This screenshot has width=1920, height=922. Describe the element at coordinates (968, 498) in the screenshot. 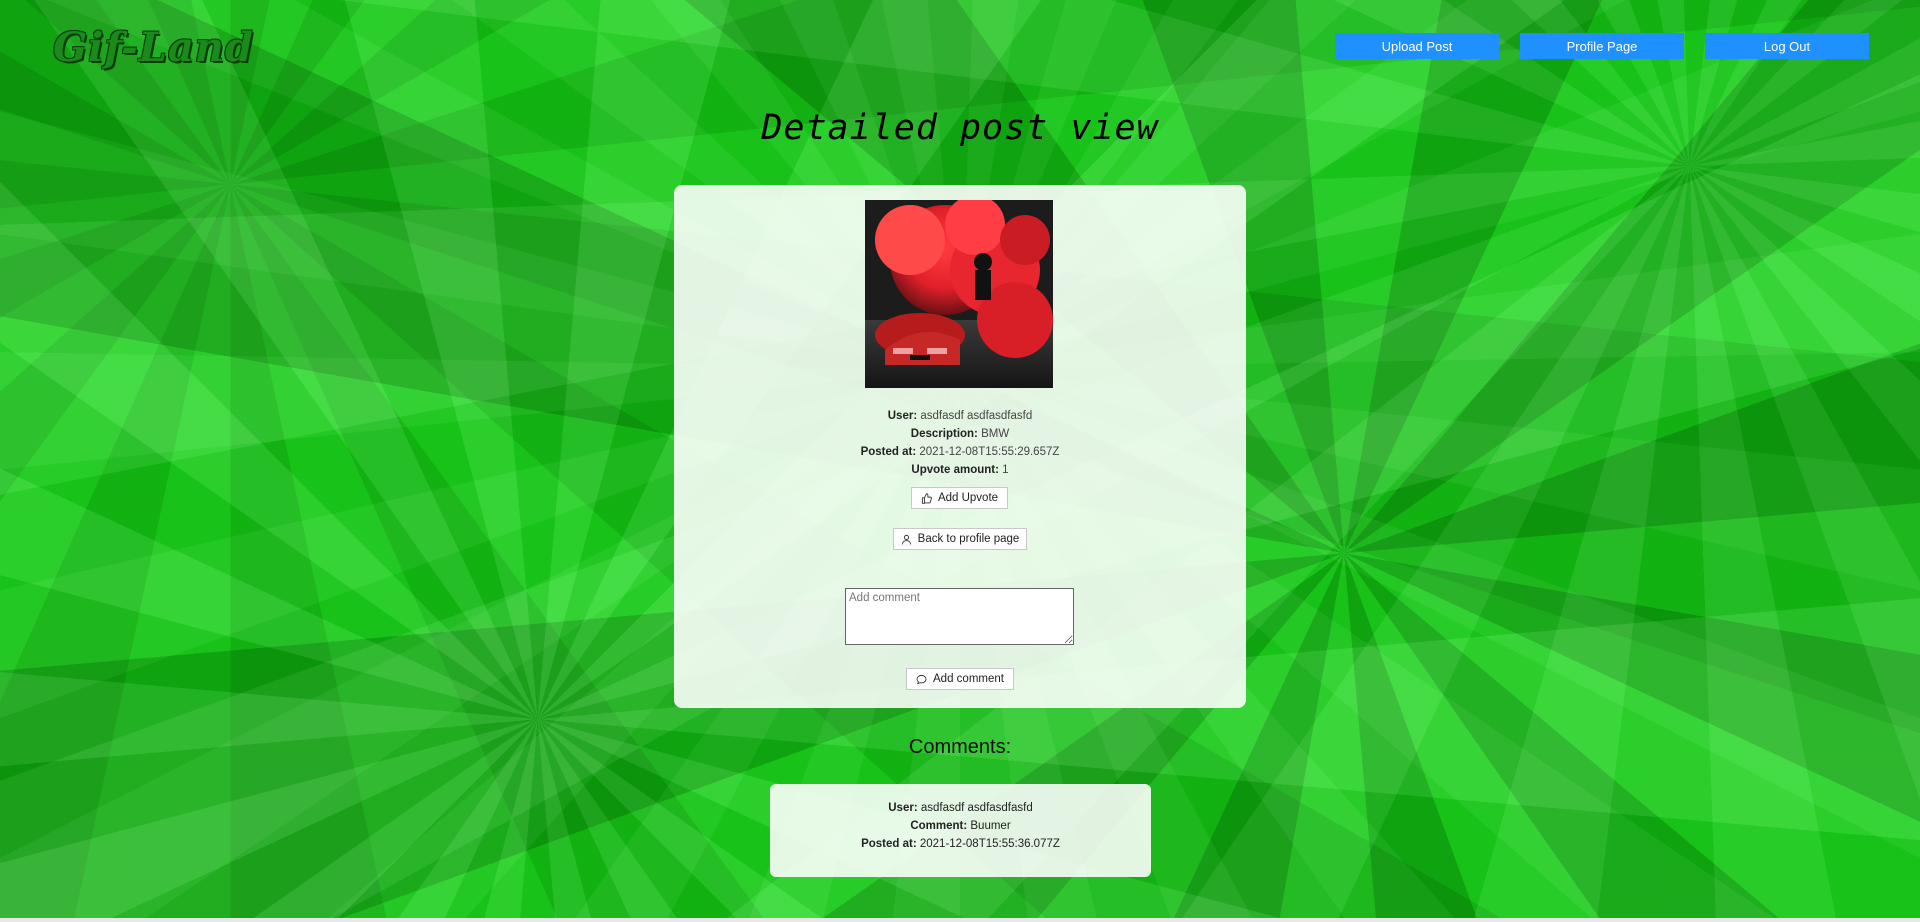

I see `add-upvote-label: Add Upvote` at that location.